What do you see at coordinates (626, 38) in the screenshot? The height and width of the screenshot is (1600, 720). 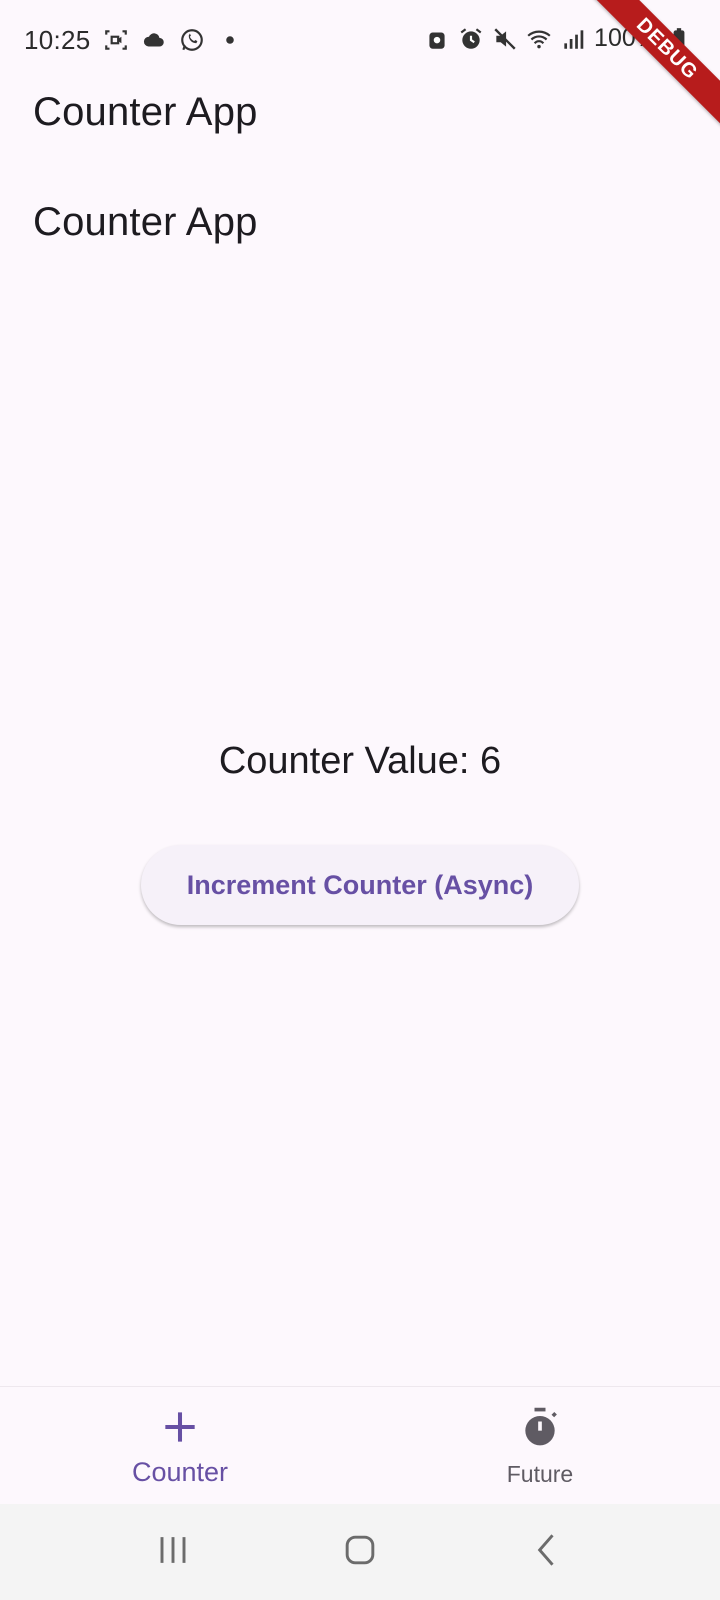 I see `battery-percent: 100%` at bounding box center [626, 38].